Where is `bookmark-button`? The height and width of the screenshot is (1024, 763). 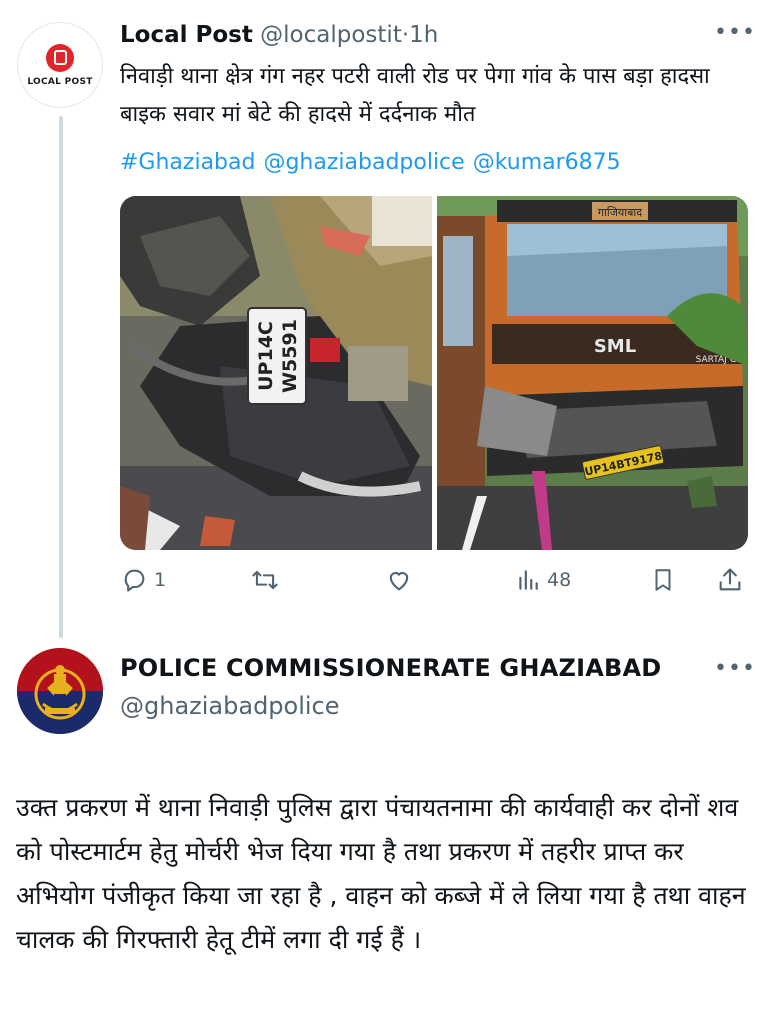 bookmark-button is located at coordinates (663, 580).